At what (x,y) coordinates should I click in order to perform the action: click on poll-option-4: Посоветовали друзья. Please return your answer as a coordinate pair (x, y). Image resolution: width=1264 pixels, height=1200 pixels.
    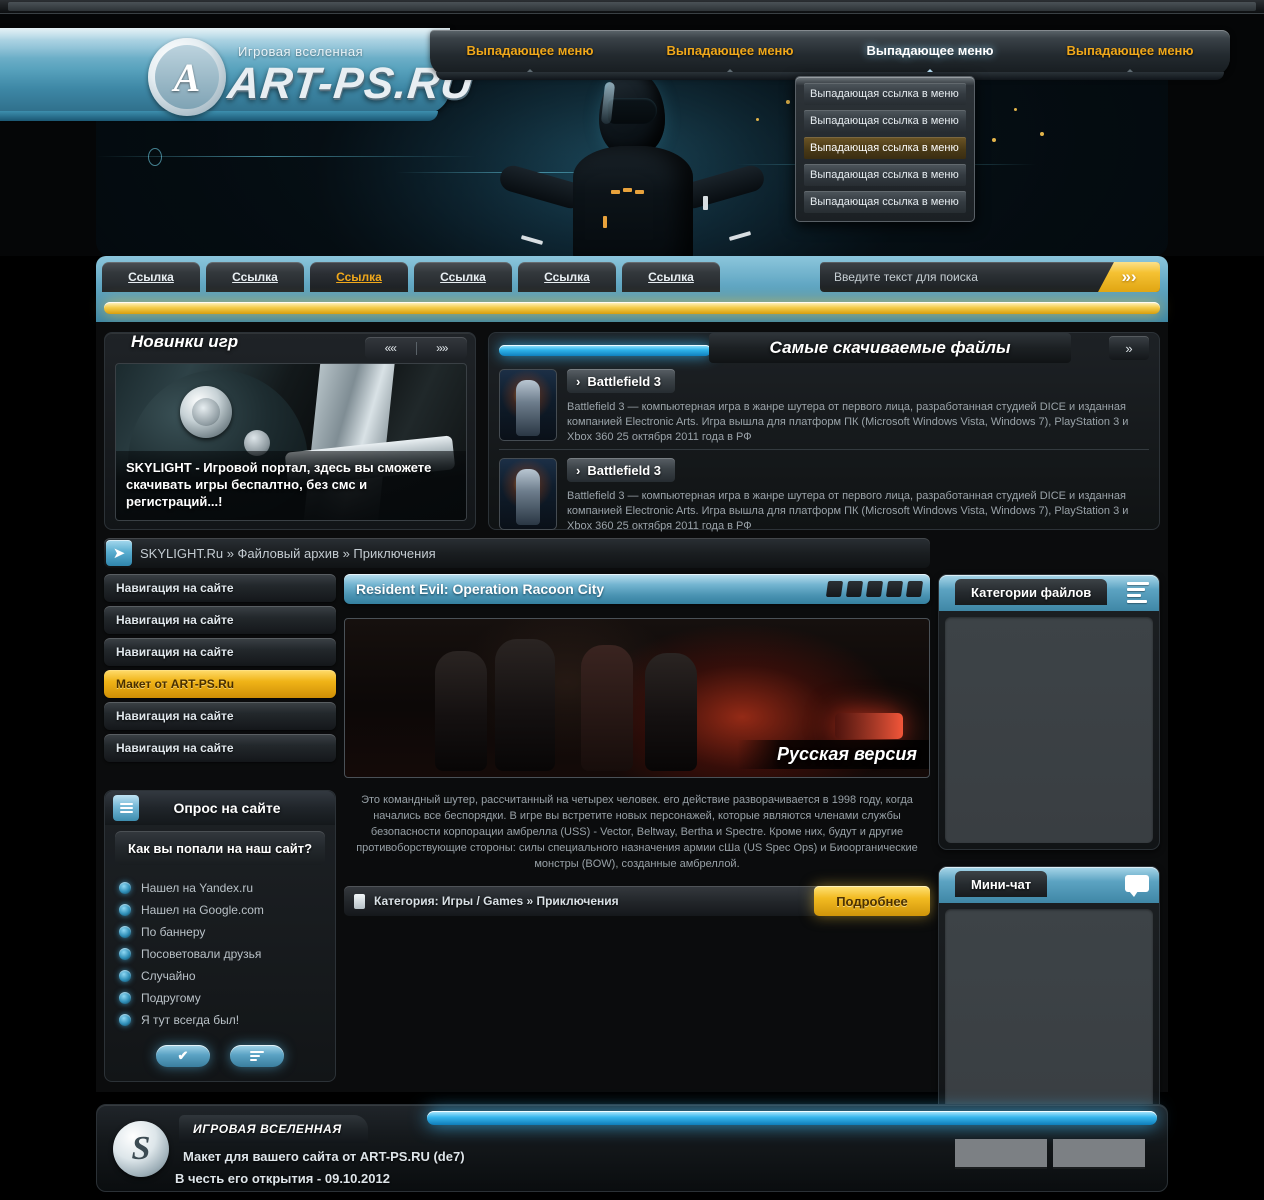
    Looking at the image, I should click on (191, 954).